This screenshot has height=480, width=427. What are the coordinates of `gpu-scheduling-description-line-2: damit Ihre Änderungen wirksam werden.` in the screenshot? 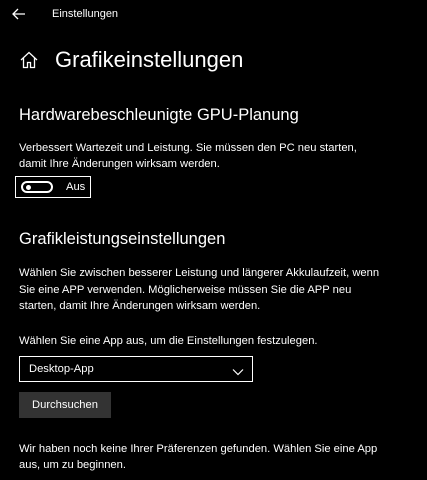 It's located at (119, 164).